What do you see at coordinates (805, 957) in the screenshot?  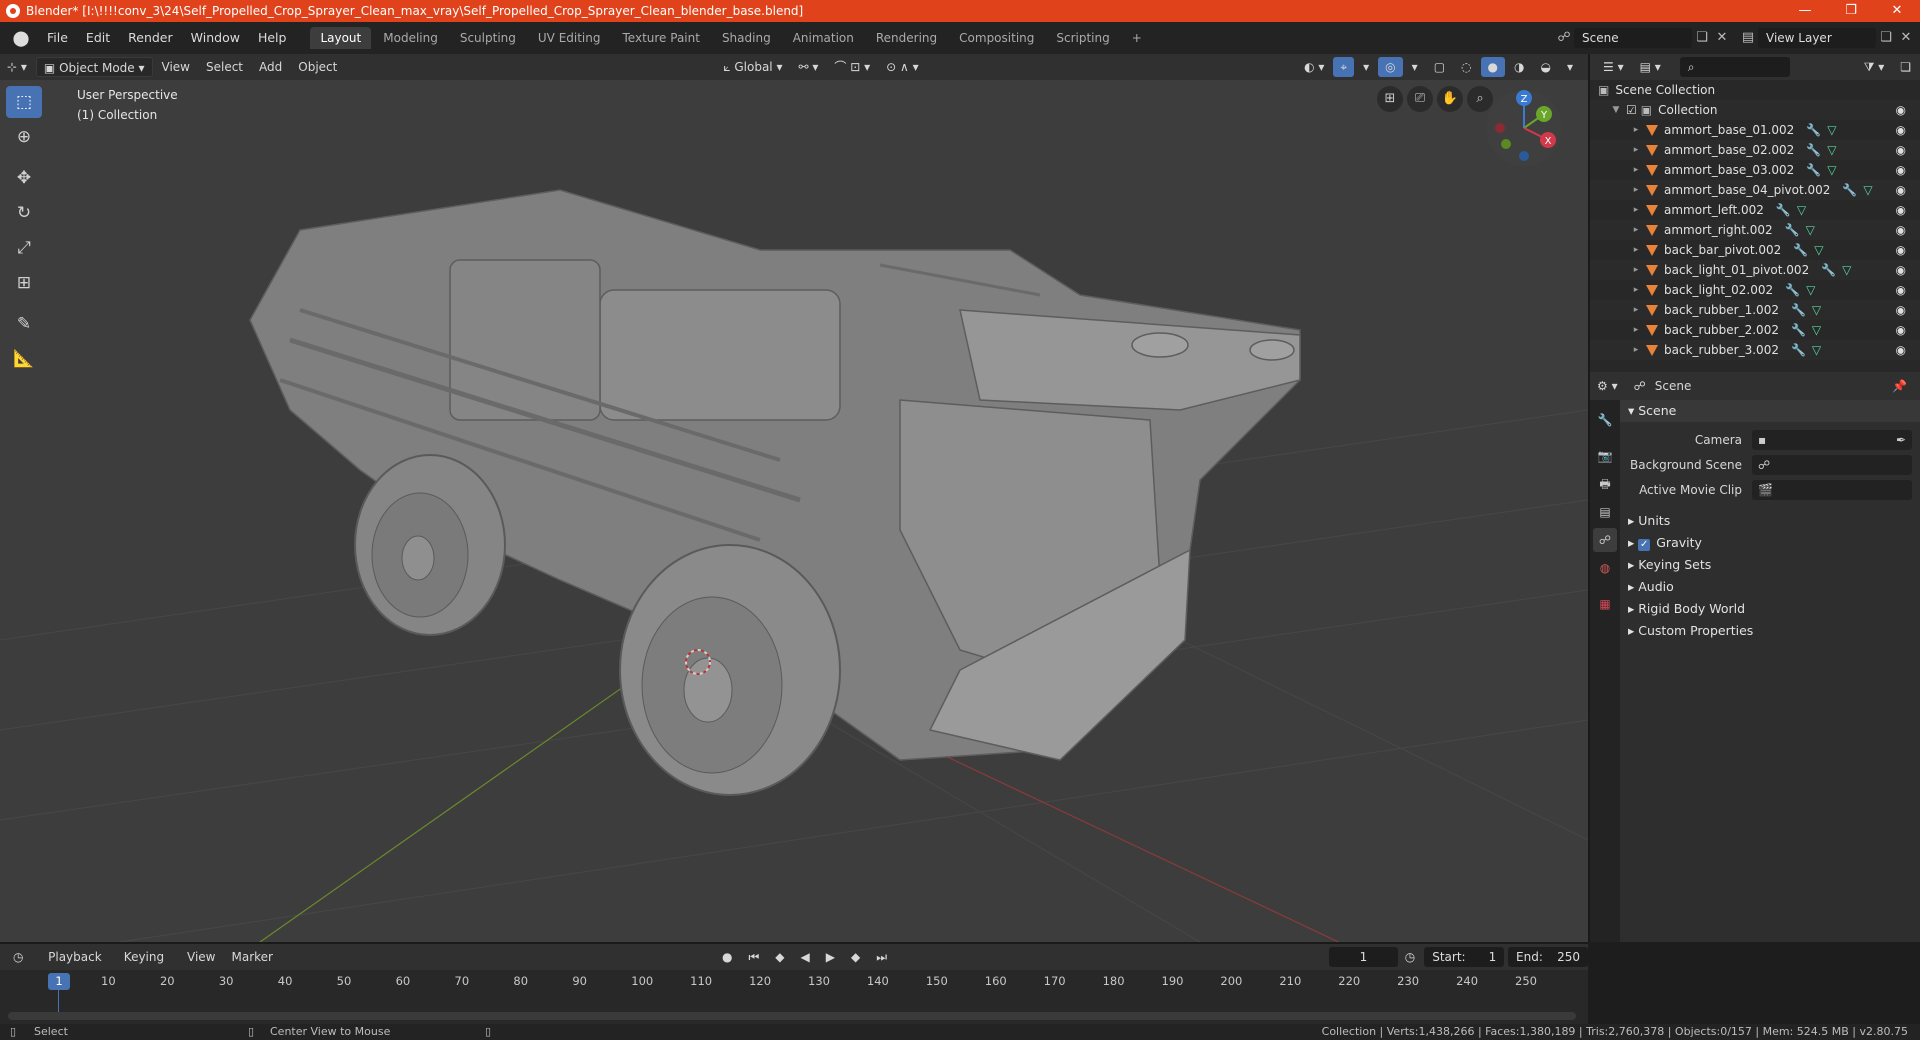 I see `play-reverse-icon: ◀` at bounding box center [805, 957].